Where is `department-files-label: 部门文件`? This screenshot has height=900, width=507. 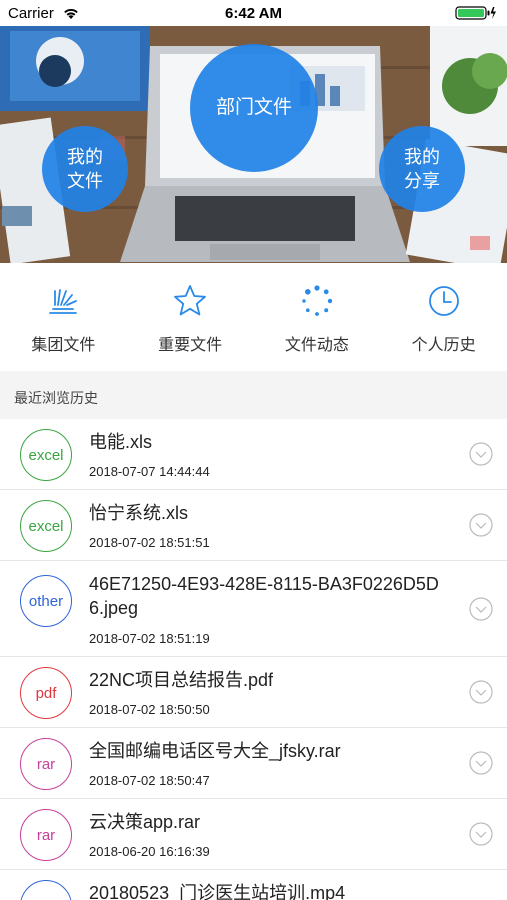
department-files-label: 部门文件 is located at coordinates (253, 107).